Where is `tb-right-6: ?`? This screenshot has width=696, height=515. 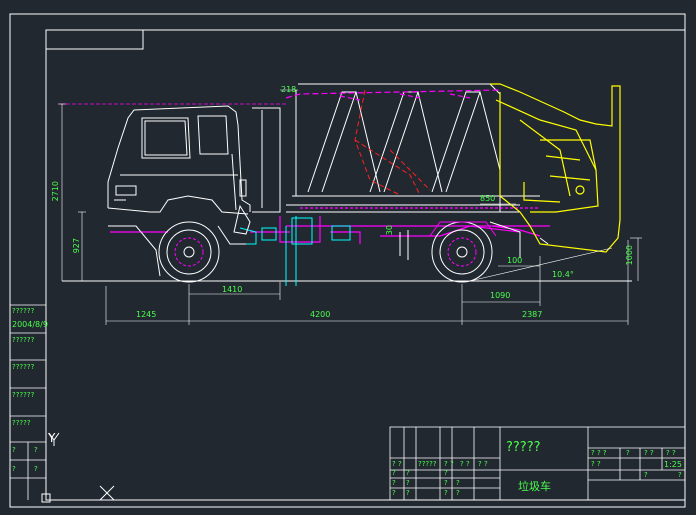
tb-right-6: ? is located at coordinates (646, 475).